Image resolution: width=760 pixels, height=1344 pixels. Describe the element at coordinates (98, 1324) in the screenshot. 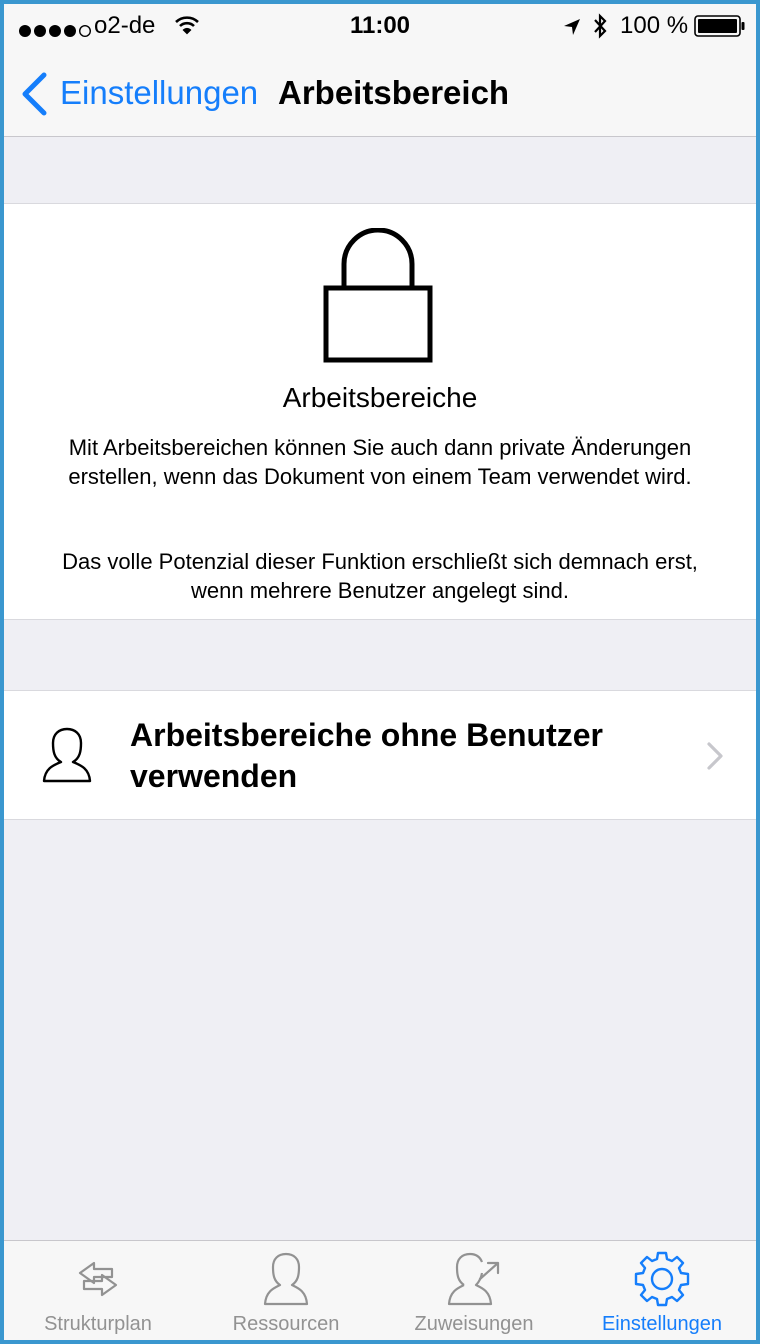

I see `tab-label-strukturplan: Strukturplan` at that location.